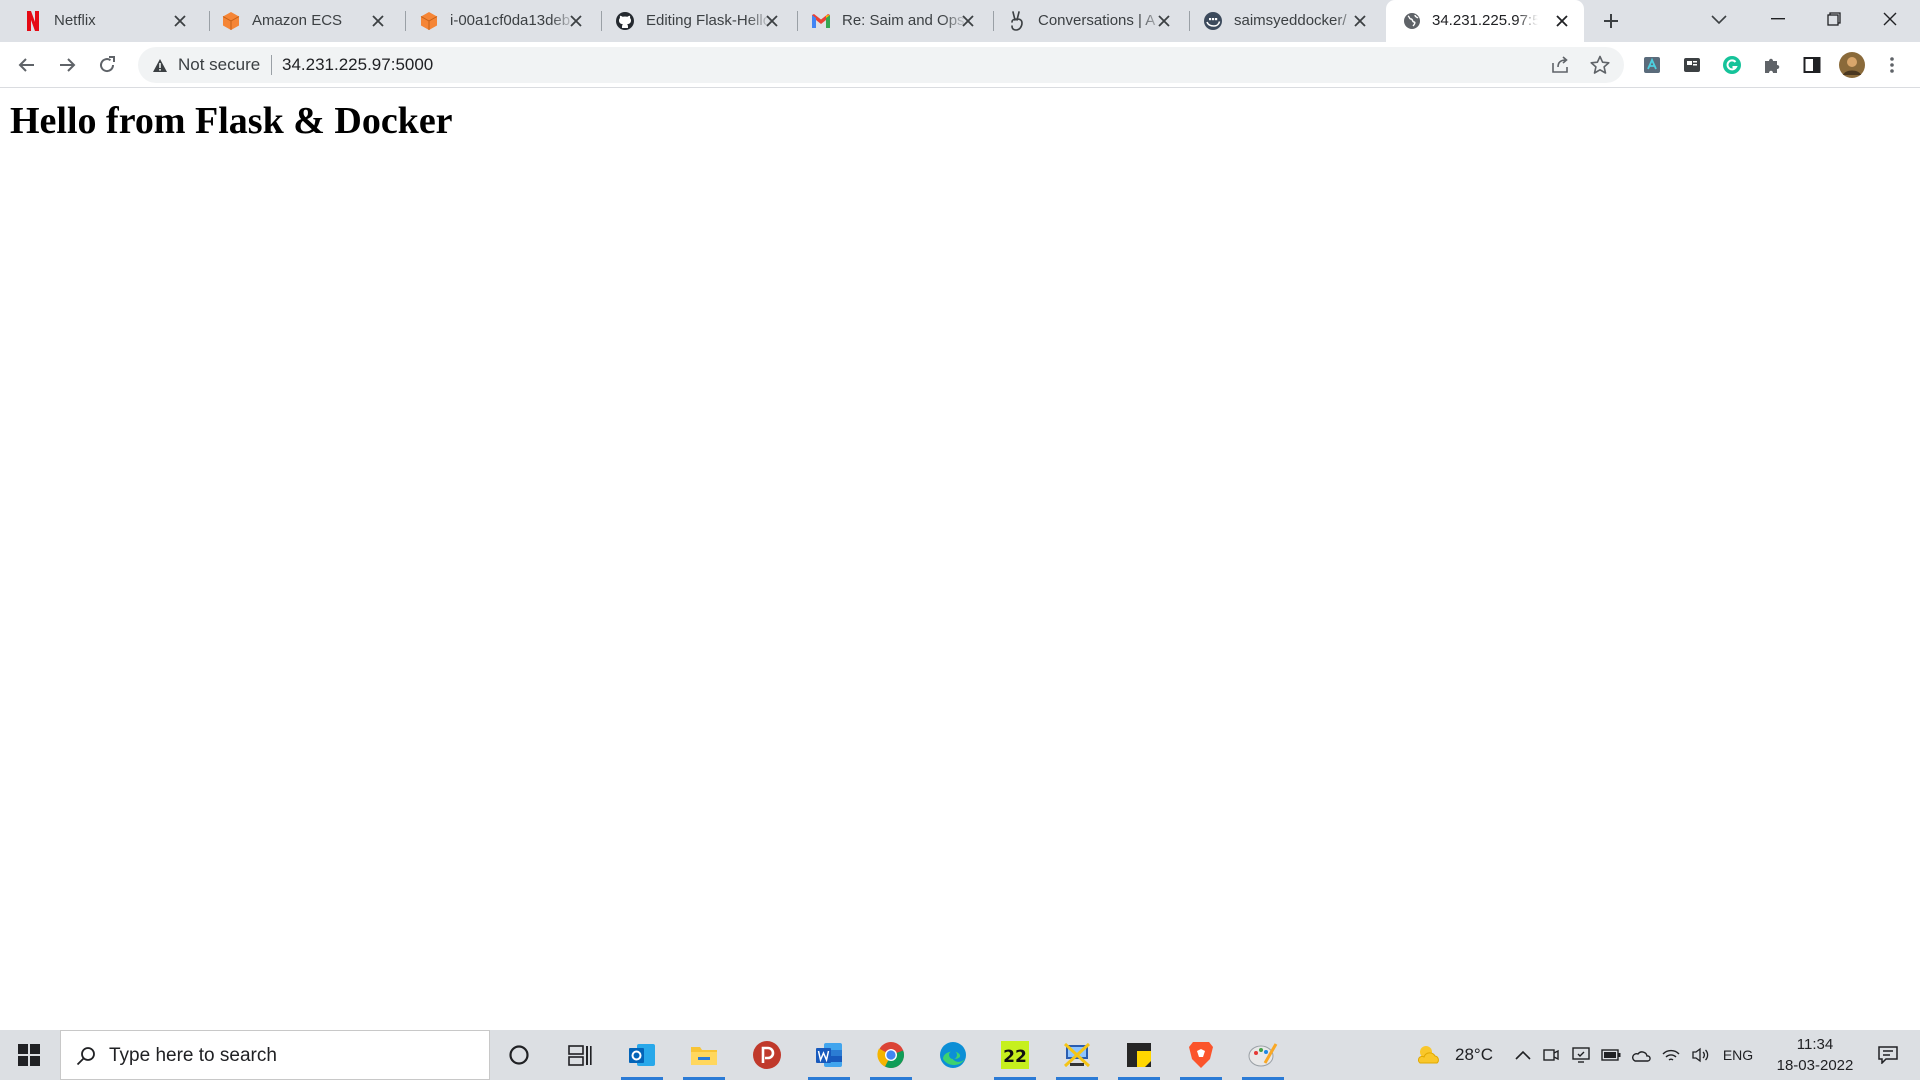 The height and width of the screenshot is (1080, 1920). I want to click on peace-hand-icon, so click(1017, 21).